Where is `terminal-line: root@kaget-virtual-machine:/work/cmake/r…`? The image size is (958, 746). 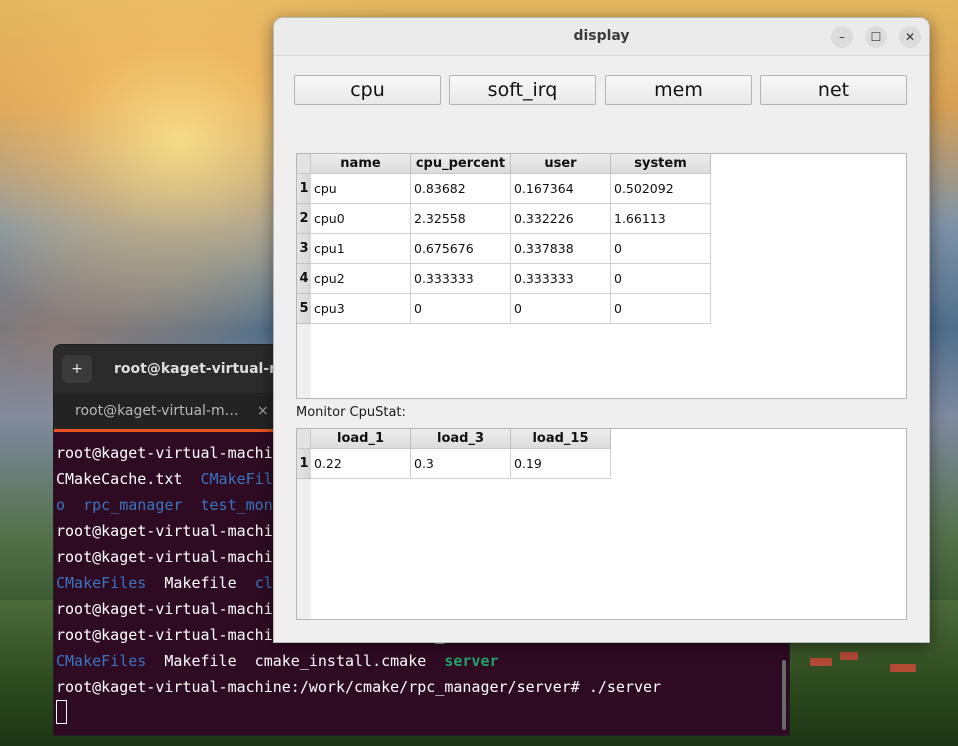
terminal-line: root@kaget-virtual-machine:/work/cmake/r… is located at coordinates (422, 687).